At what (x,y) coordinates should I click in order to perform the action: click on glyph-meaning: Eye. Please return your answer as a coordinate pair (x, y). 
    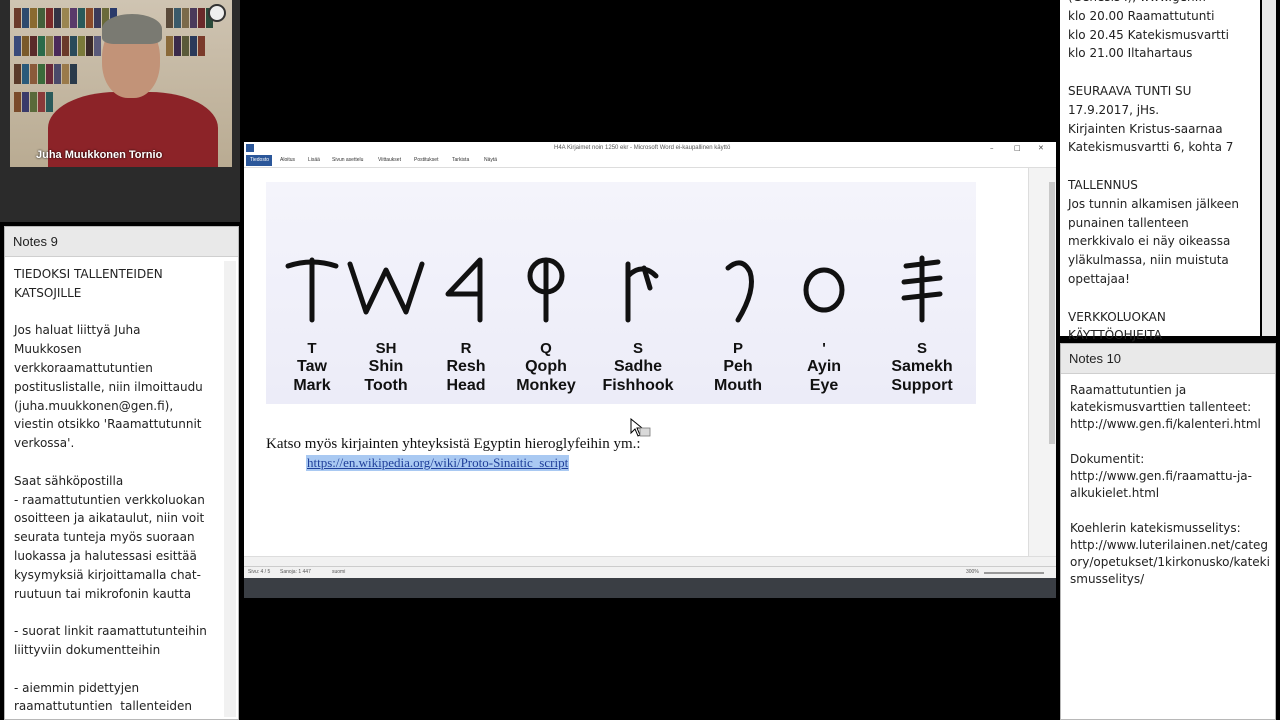
    Looking at the image, I should click on (824, 385).